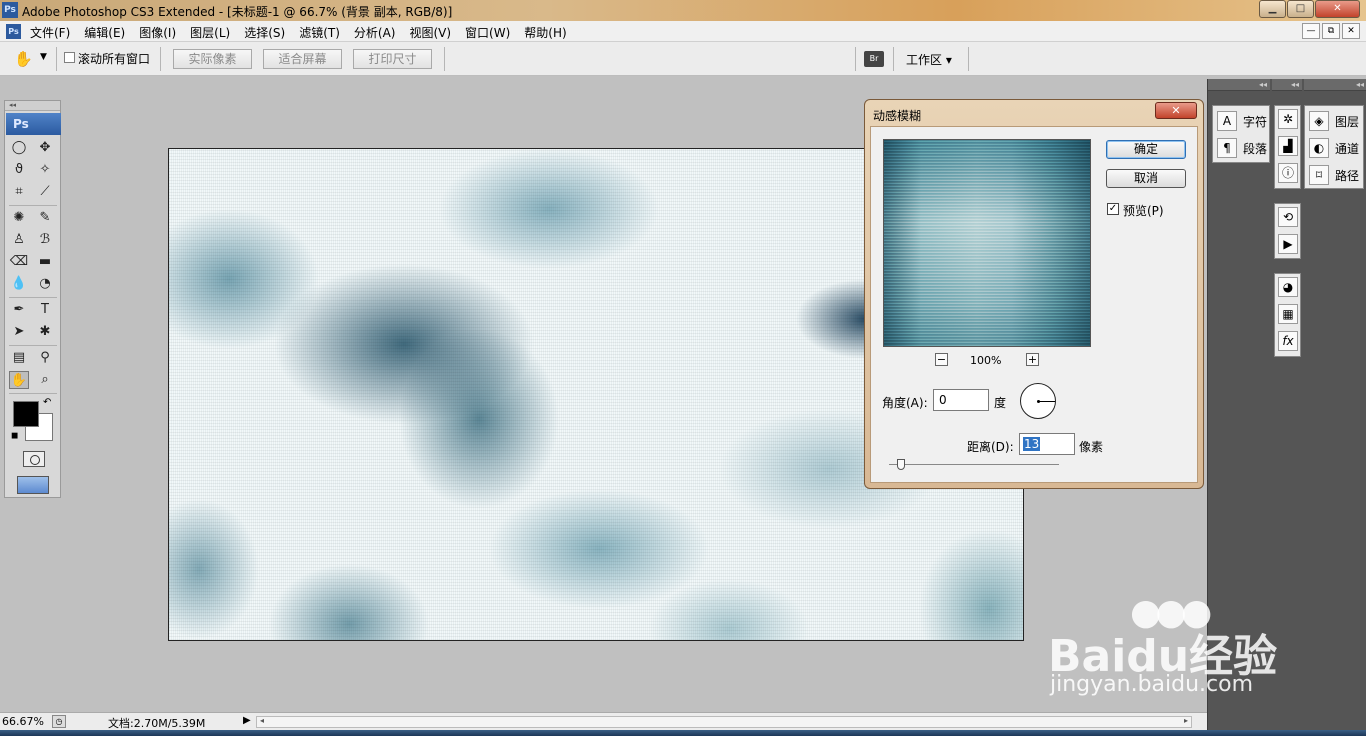 The width and height of the screenshot is (1366, 736). I want to click on paragraph-label: 段落, so click(1255, 148).